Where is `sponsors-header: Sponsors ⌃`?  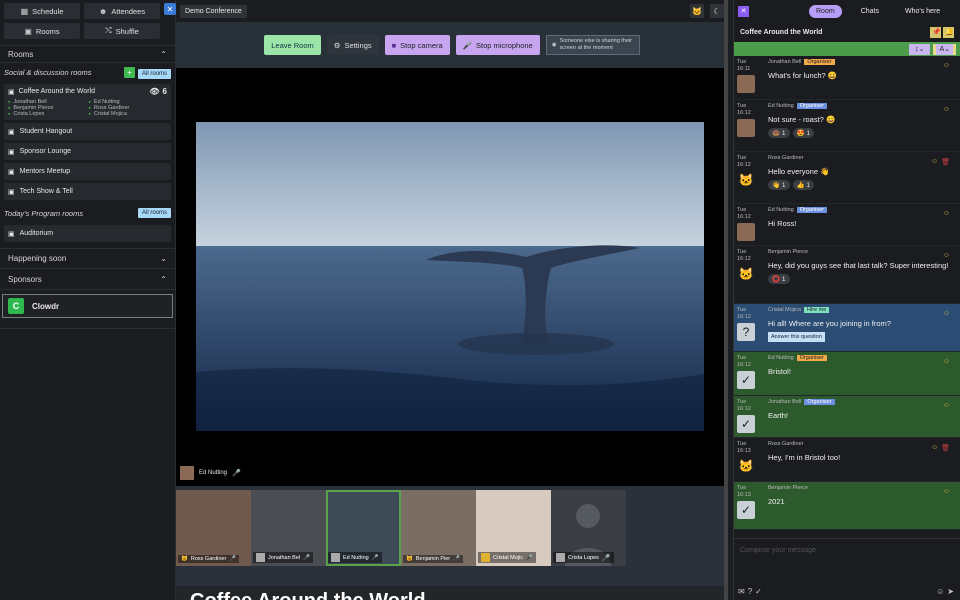 sponsors-header: Sponsors ⌃ is located at coordinates (87, 279).